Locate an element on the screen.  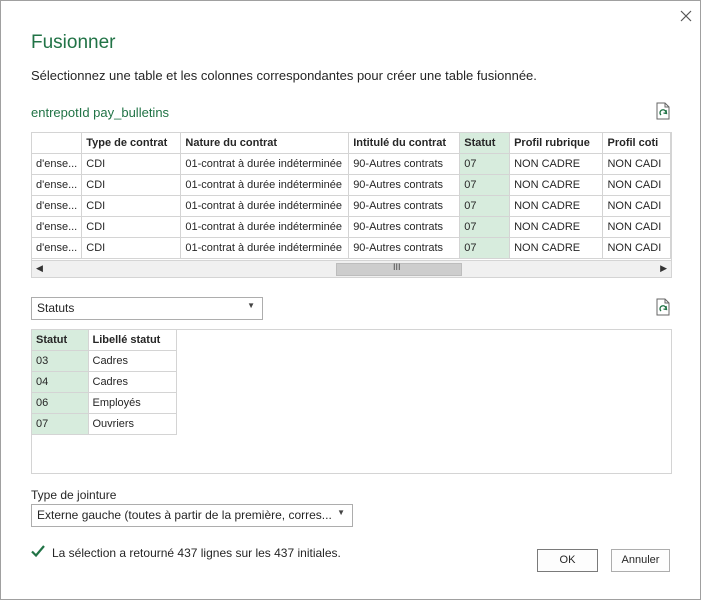
table-cell: Ouvriers is located at coordinates (132, 424).